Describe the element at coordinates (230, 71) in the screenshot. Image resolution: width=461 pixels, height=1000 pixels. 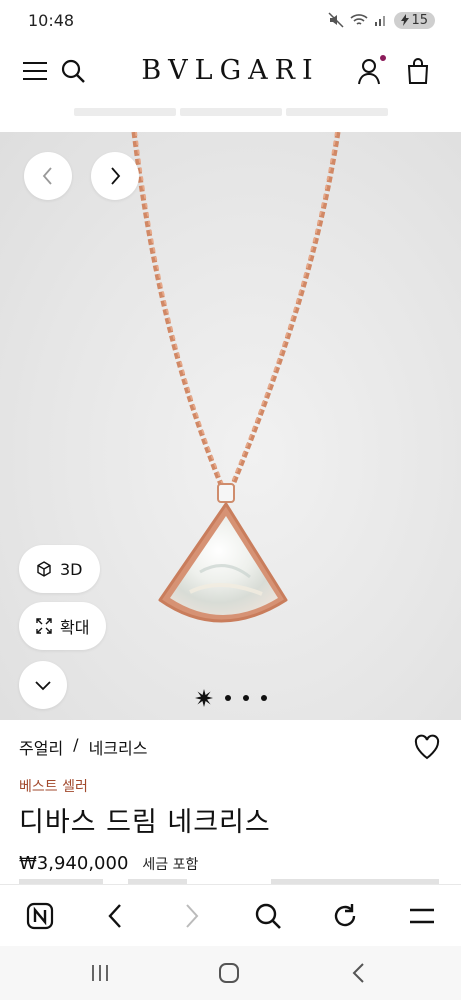
I see `site-header: BVLGARI` at that location.